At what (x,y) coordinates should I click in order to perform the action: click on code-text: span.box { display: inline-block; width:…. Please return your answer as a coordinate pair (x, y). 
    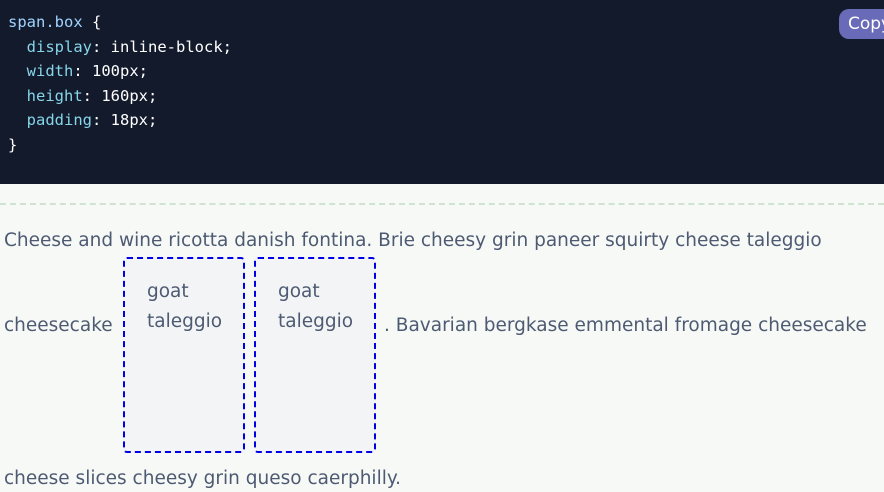
    Looking at the image, I should click on (120, 83).